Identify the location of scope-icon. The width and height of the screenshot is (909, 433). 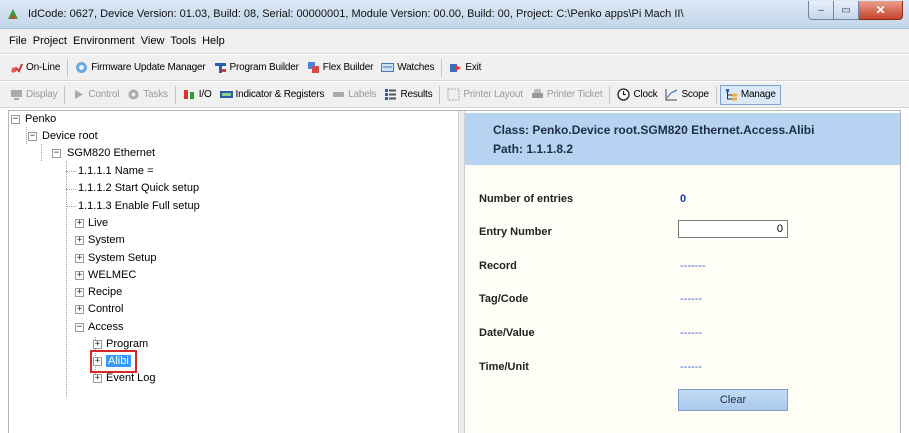
(671, 94).